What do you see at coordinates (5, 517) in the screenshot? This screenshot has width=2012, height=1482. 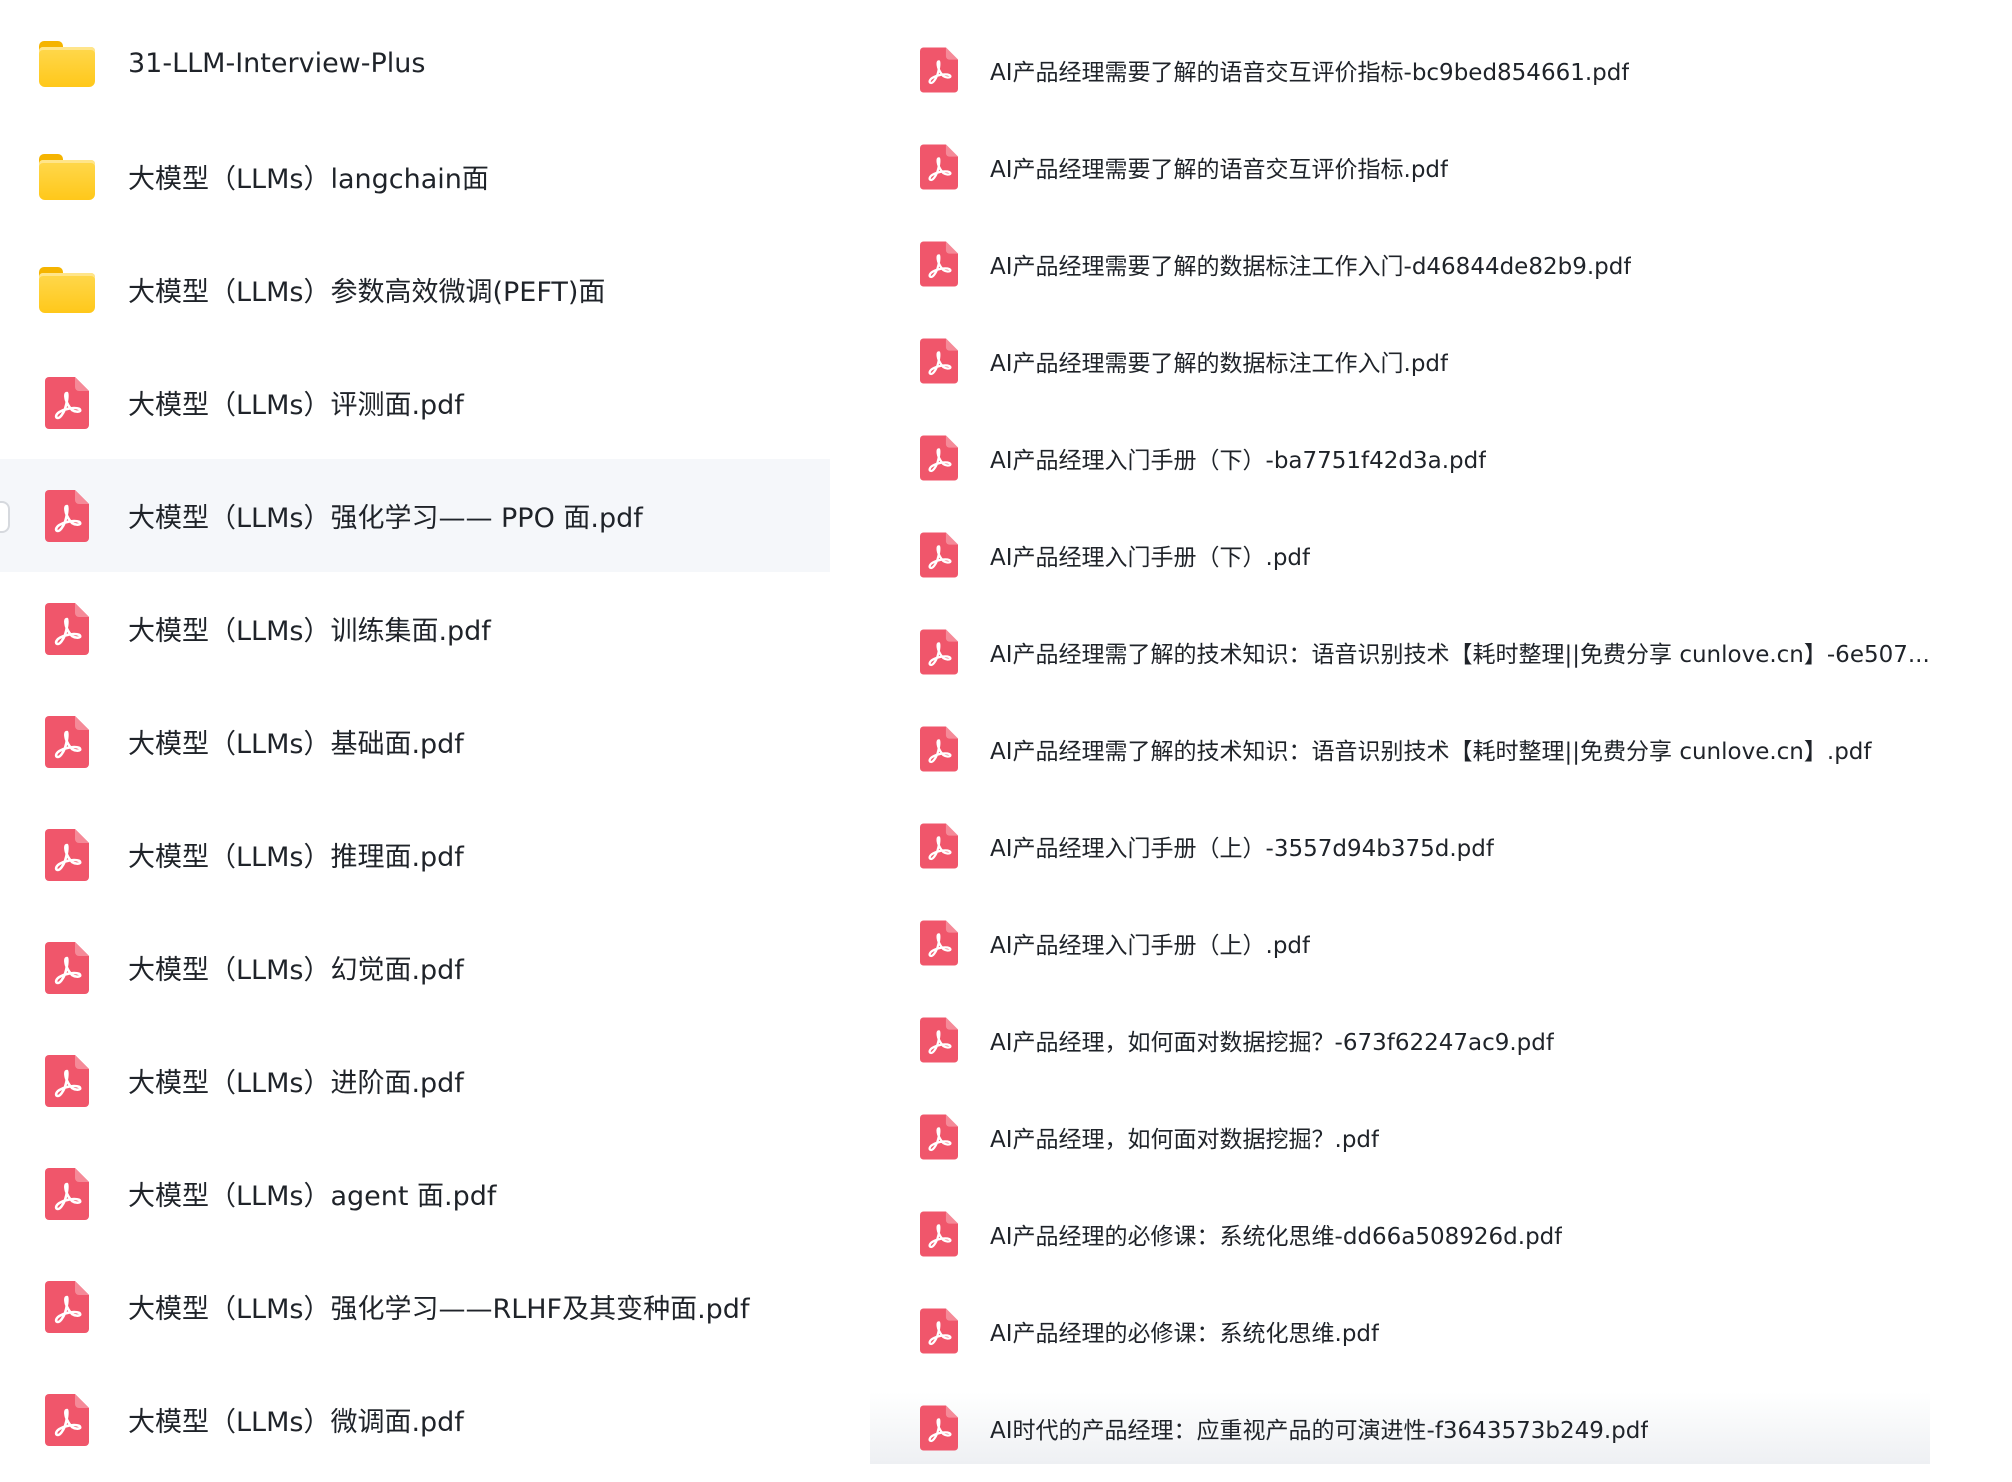 I see `selection-handle` at bounding box center [5, 517].